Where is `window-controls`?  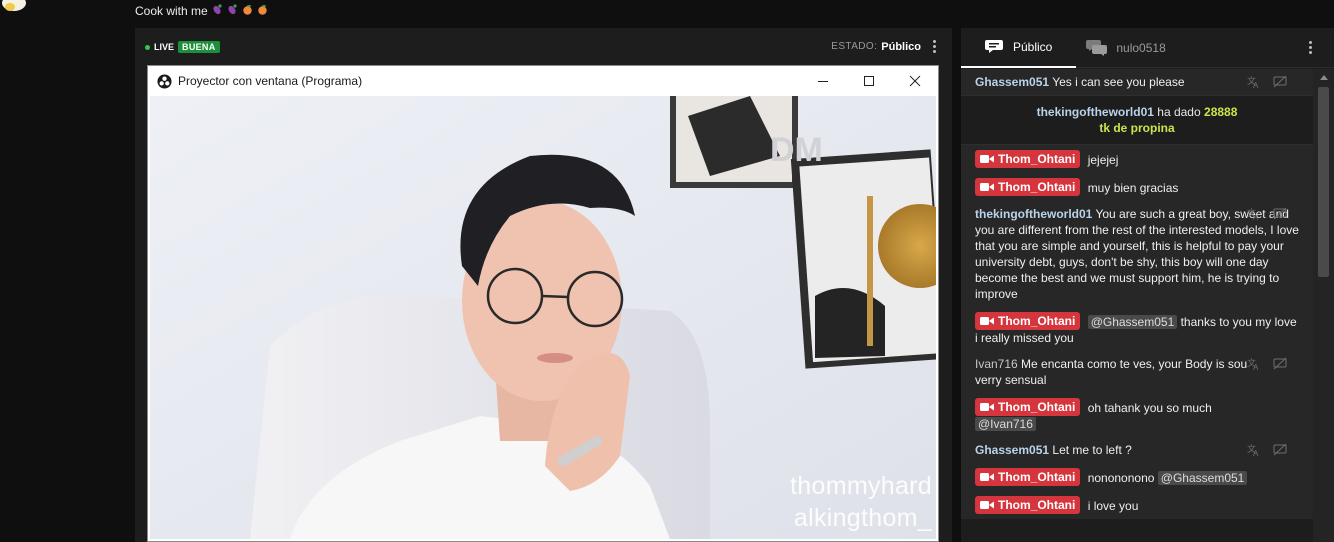
window-controls is located at coordinates (869, 81).